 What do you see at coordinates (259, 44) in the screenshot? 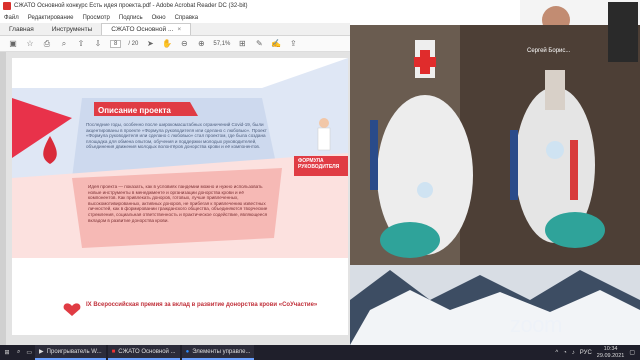
I see `comment-icon: ✎` at bounding box center [259, 44].